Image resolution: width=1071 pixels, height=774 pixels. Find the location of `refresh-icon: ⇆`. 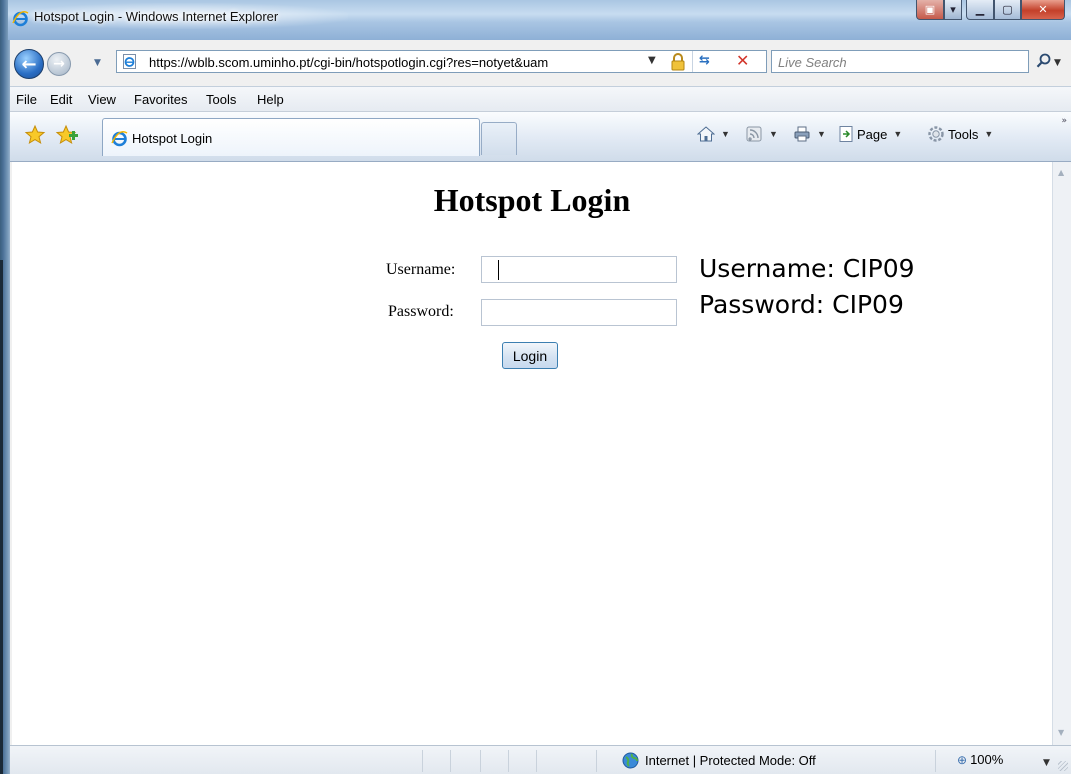

refresh-icon: ⇆ is located at coordinates (708, 62).